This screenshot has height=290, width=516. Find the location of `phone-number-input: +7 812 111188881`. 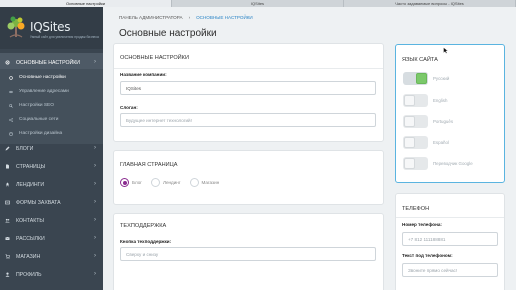

phone-number-input: +7 812 111188881 is located at coordinates (450, 239).